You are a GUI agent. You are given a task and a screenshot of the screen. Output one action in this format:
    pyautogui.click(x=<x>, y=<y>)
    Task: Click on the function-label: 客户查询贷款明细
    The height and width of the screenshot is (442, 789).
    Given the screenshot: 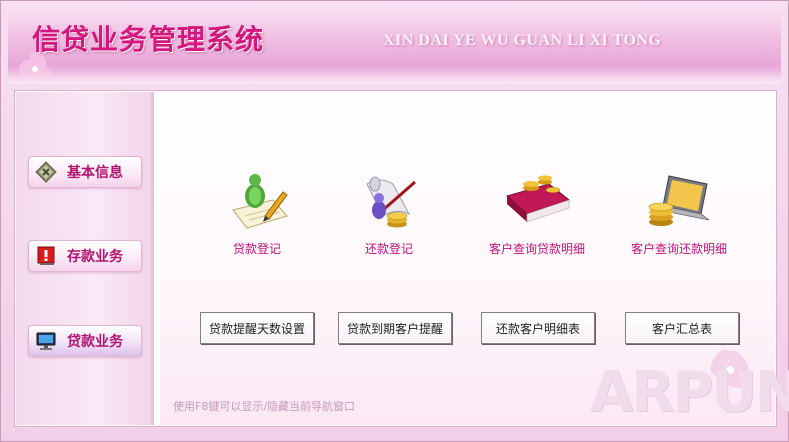 What is the action you would take?
    pyautogui.click(x=536, y=249)
    